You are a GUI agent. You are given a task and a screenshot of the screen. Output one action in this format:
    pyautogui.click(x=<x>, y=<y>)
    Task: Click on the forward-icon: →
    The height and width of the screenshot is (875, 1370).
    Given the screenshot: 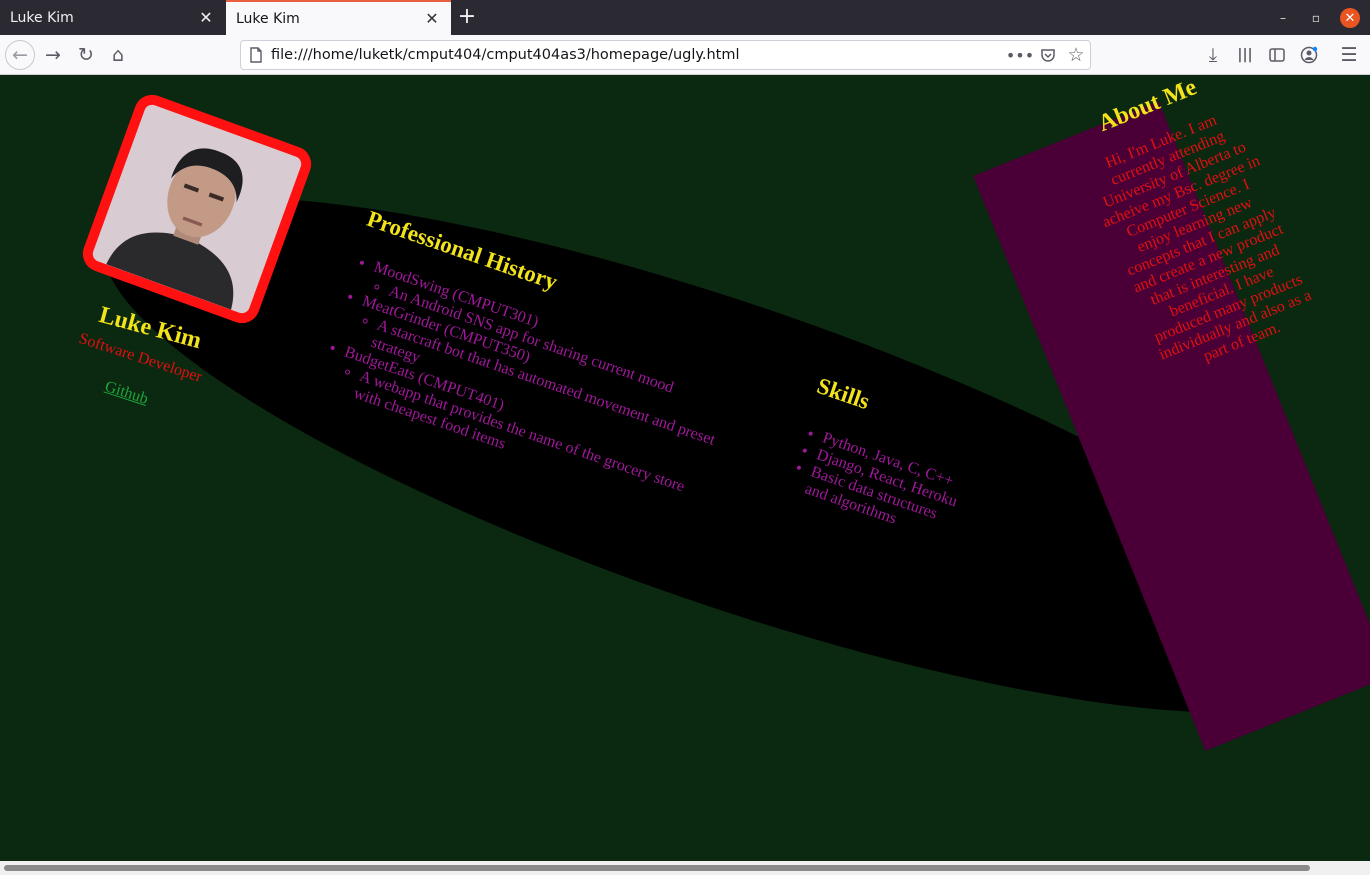 What is the action you would take?
    pyautogui.click(x=53, y=55)
    